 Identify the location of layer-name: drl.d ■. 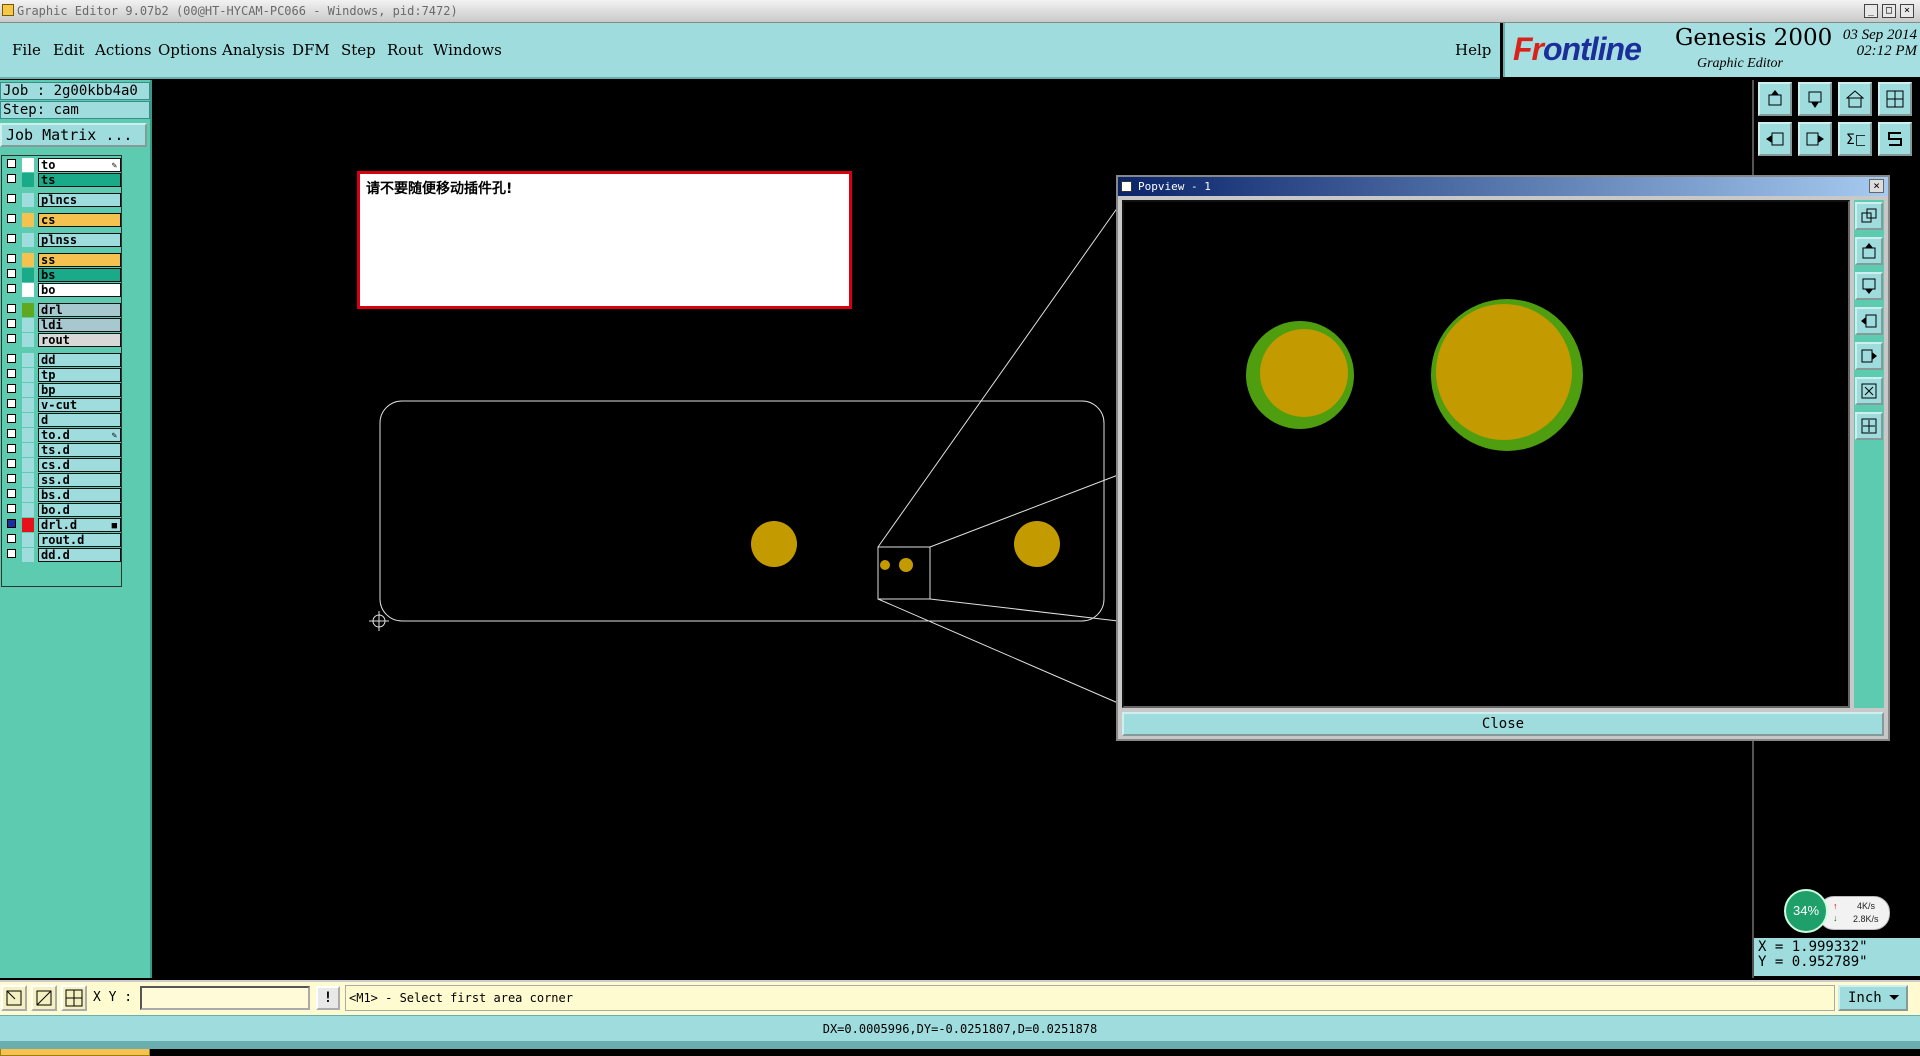
(79, 525).